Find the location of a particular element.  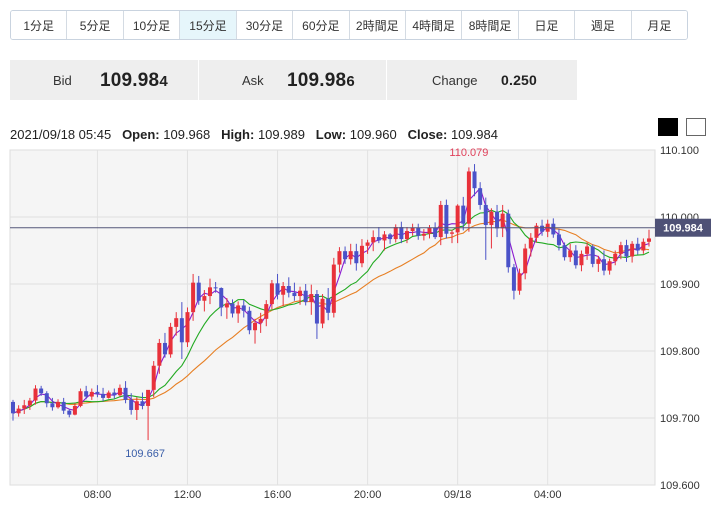

x-tick-label: 09/18 is located at coordinates (458, 495).